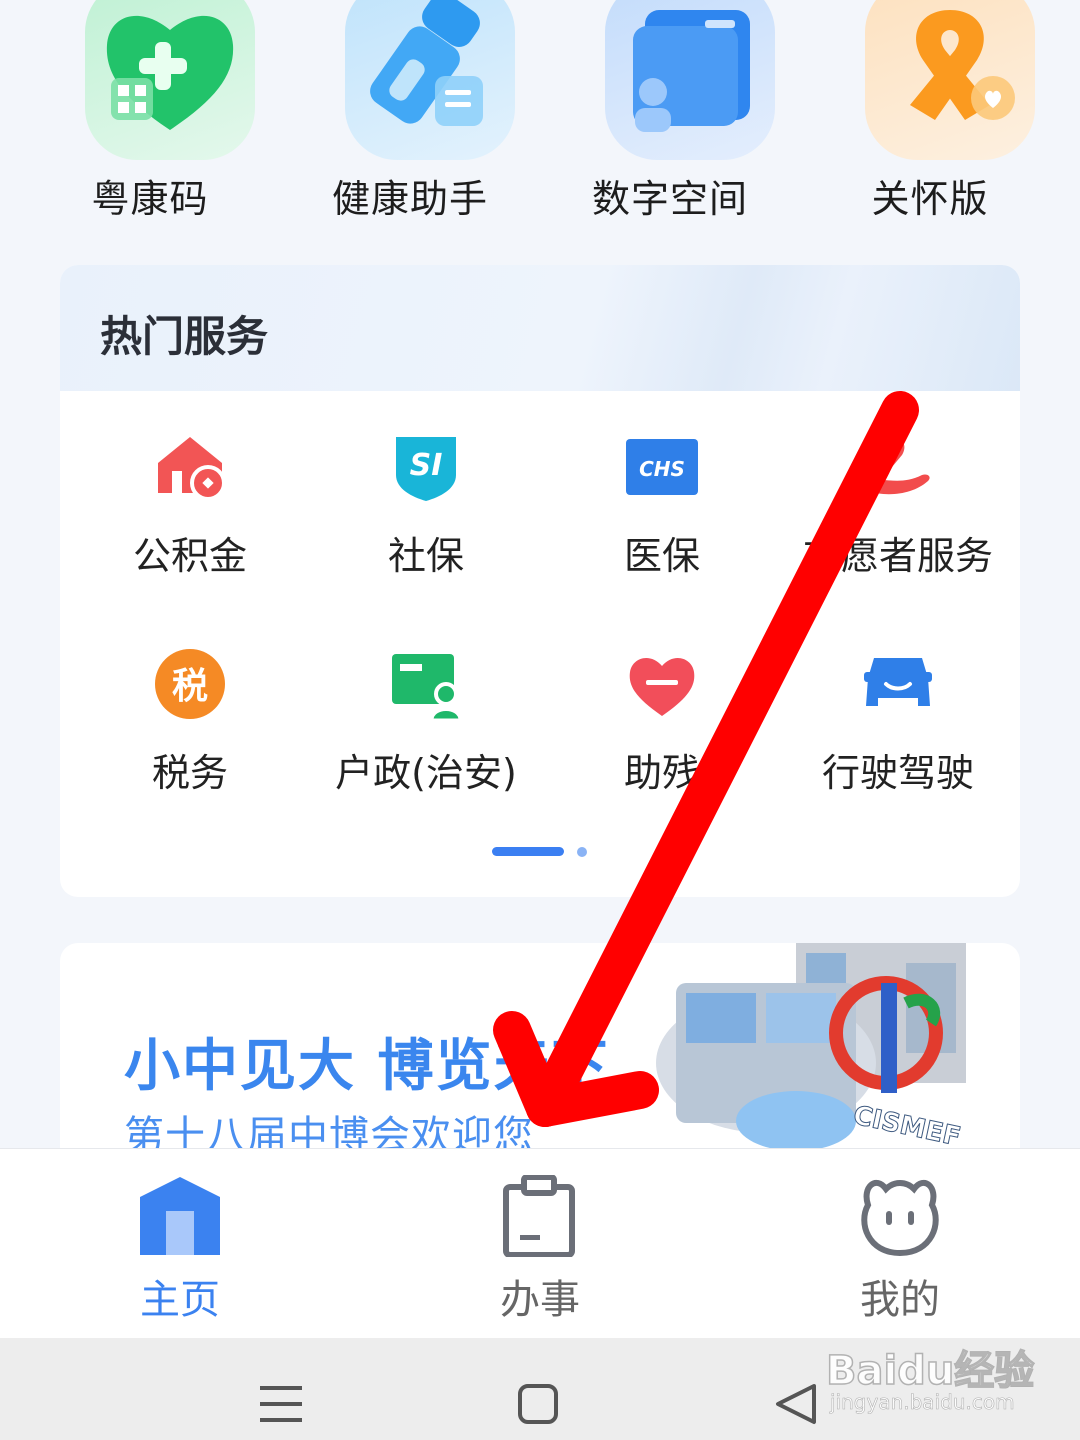 This screenshot has height=1440, width=1080. What do you see at coordinates (898, 738) in the screenshot?
I see `service-driving: 行驶驾驶` at bounding box center [898, 738].